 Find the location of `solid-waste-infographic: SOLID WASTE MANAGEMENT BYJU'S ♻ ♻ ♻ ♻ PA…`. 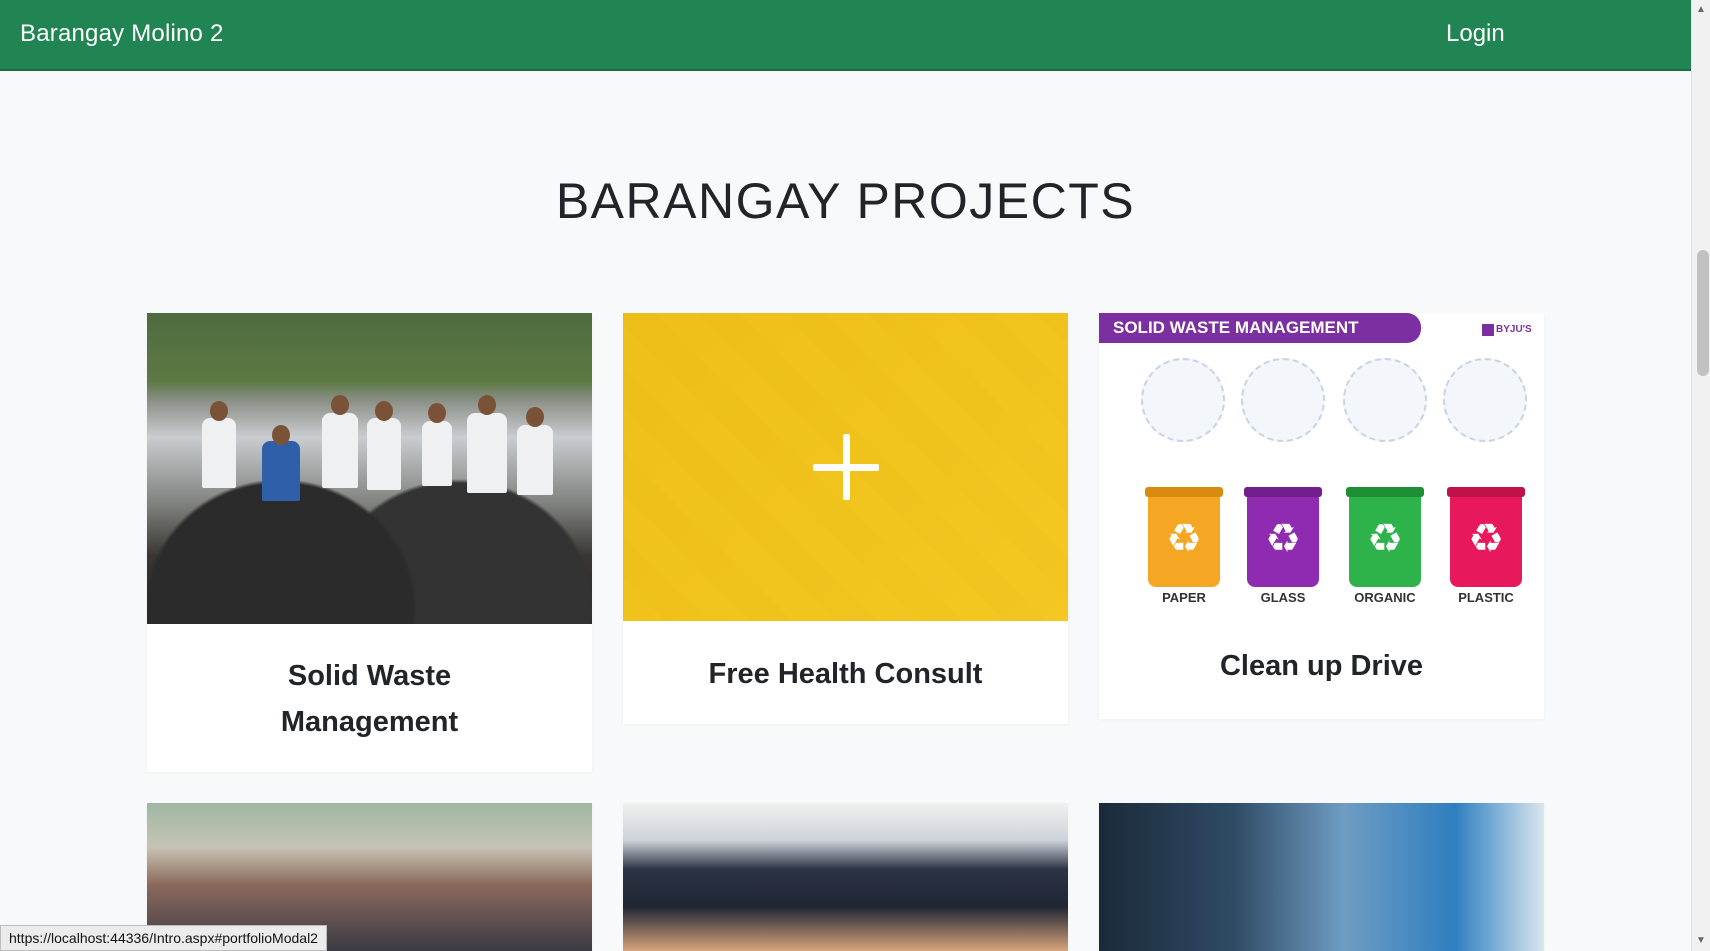

solid-waste-infographic: SOLID WASTE MANAGEMENT BYJU'S ♻ ♻ ♻ ♻ PA… is located at coordinates (1321, 463).